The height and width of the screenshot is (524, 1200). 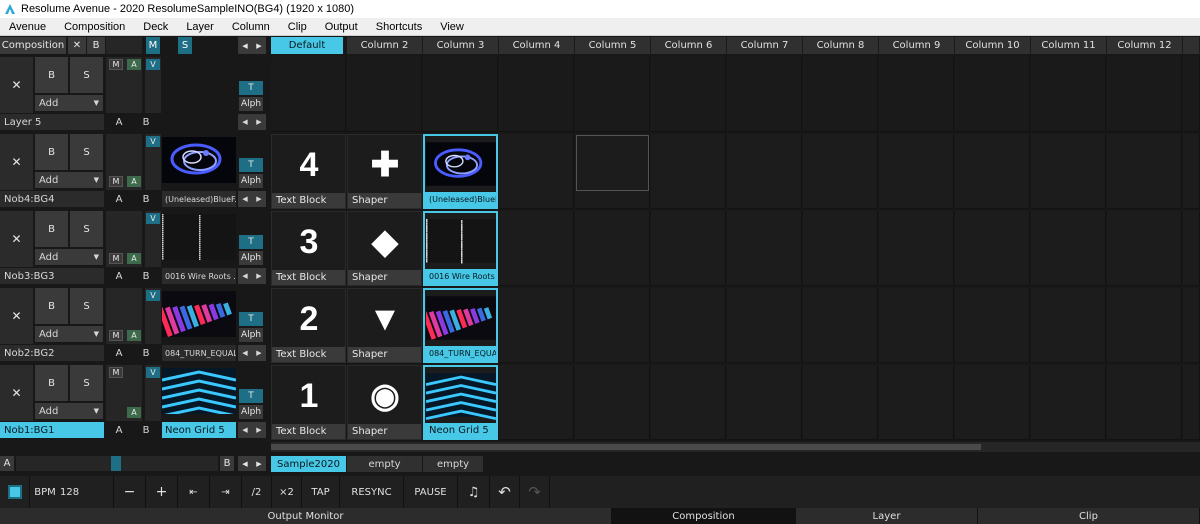 What do you see at coordinates (841, 45) in the screenshot?
I see `column-header-8: Column 8` at bounding box center [841, 45].